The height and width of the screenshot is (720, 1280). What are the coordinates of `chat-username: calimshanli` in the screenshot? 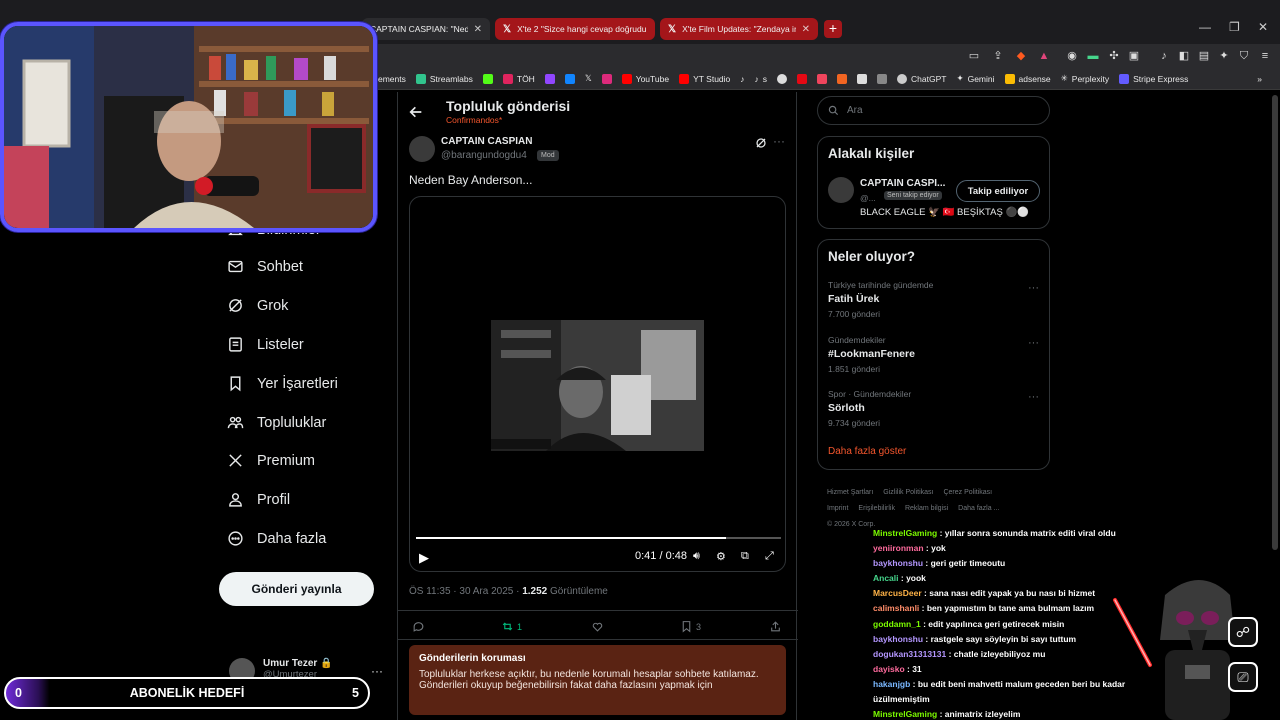 It's located at (896, 608).